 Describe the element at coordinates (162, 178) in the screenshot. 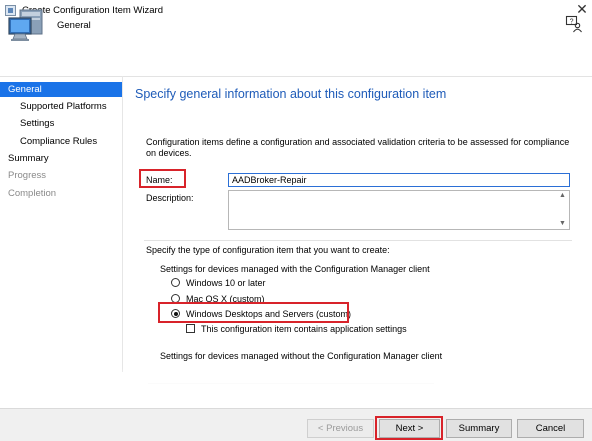

I see `name-label-highlight` at that location.